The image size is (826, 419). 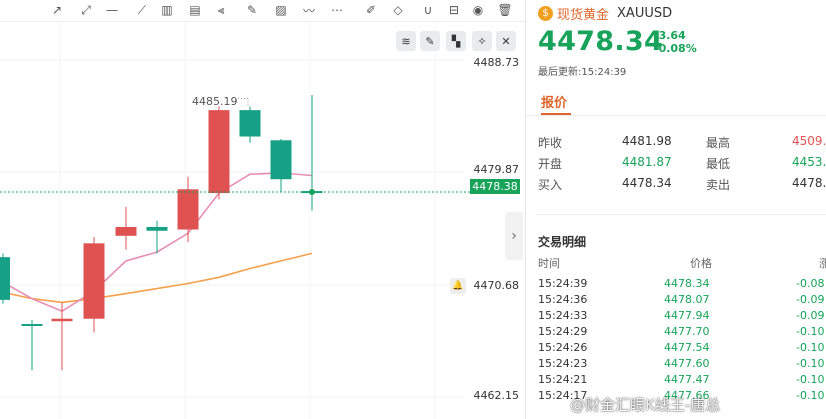 I want to click on quote-row: 昨收 4481.98 最高 4509., so click(x=682, y=142).